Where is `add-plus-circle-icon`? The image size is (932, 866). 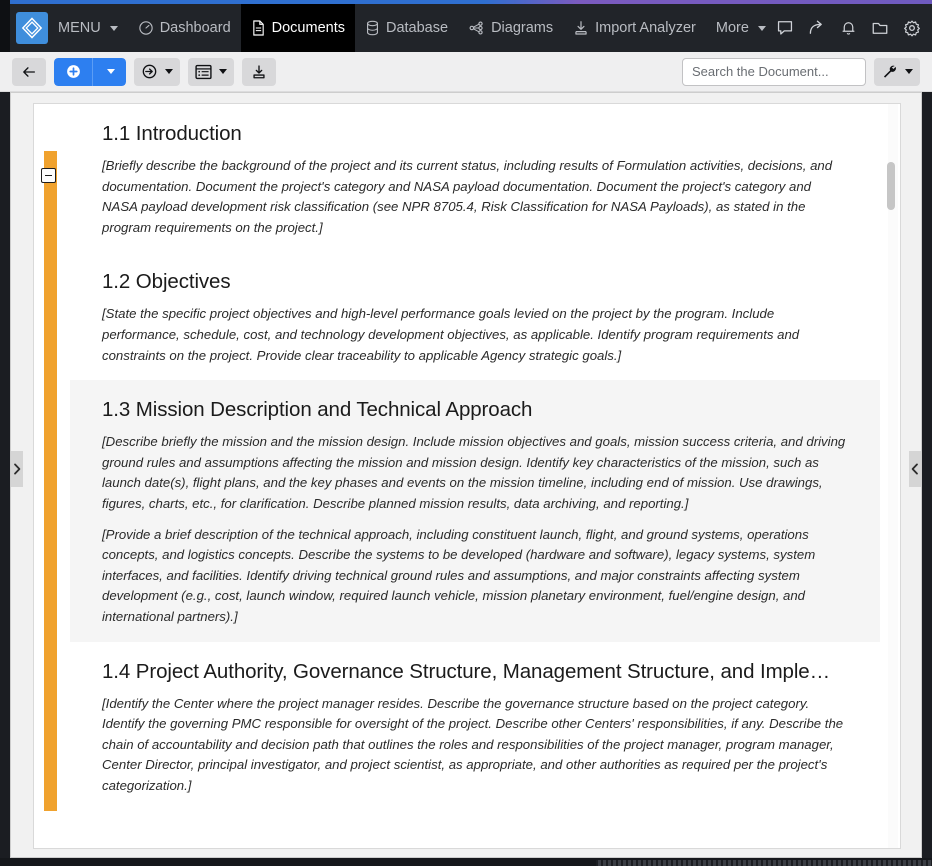
add-plus-circle-icon is located at coordinates (73, 71).